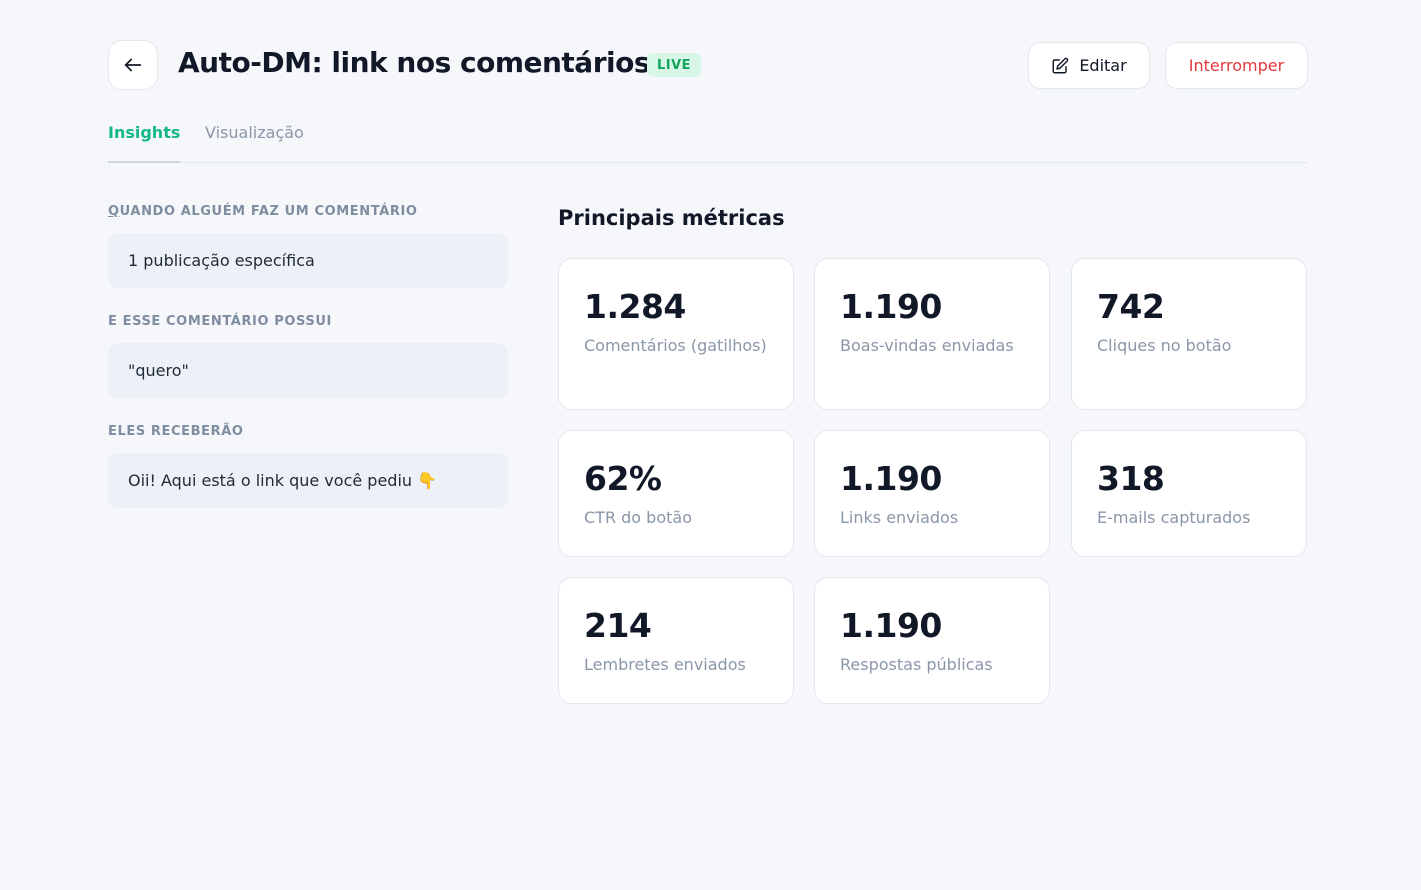 The height and width of the screenshot is (890, 1421). I want to click on stop-button-label: Interromper, so click(1236, 65).